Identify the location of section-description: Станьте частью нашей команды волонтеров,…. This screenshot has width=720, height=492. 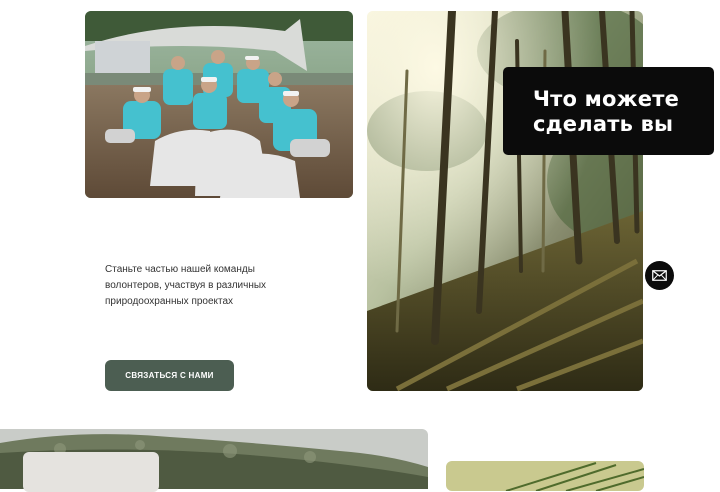
(186, 285).